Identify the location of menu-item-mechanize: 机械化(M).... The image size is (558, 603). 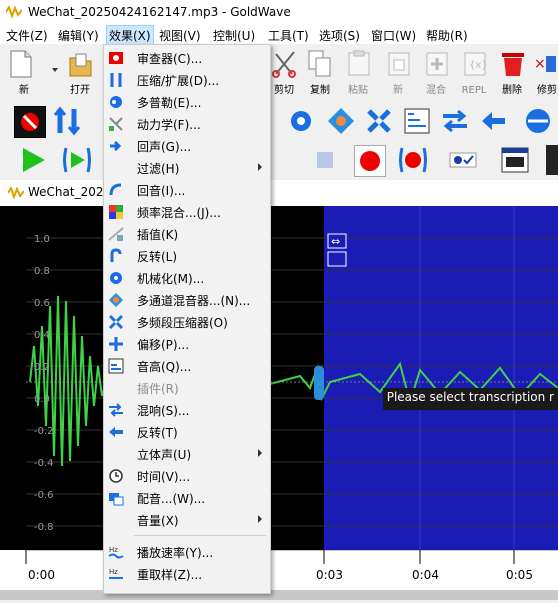
(187, 278).